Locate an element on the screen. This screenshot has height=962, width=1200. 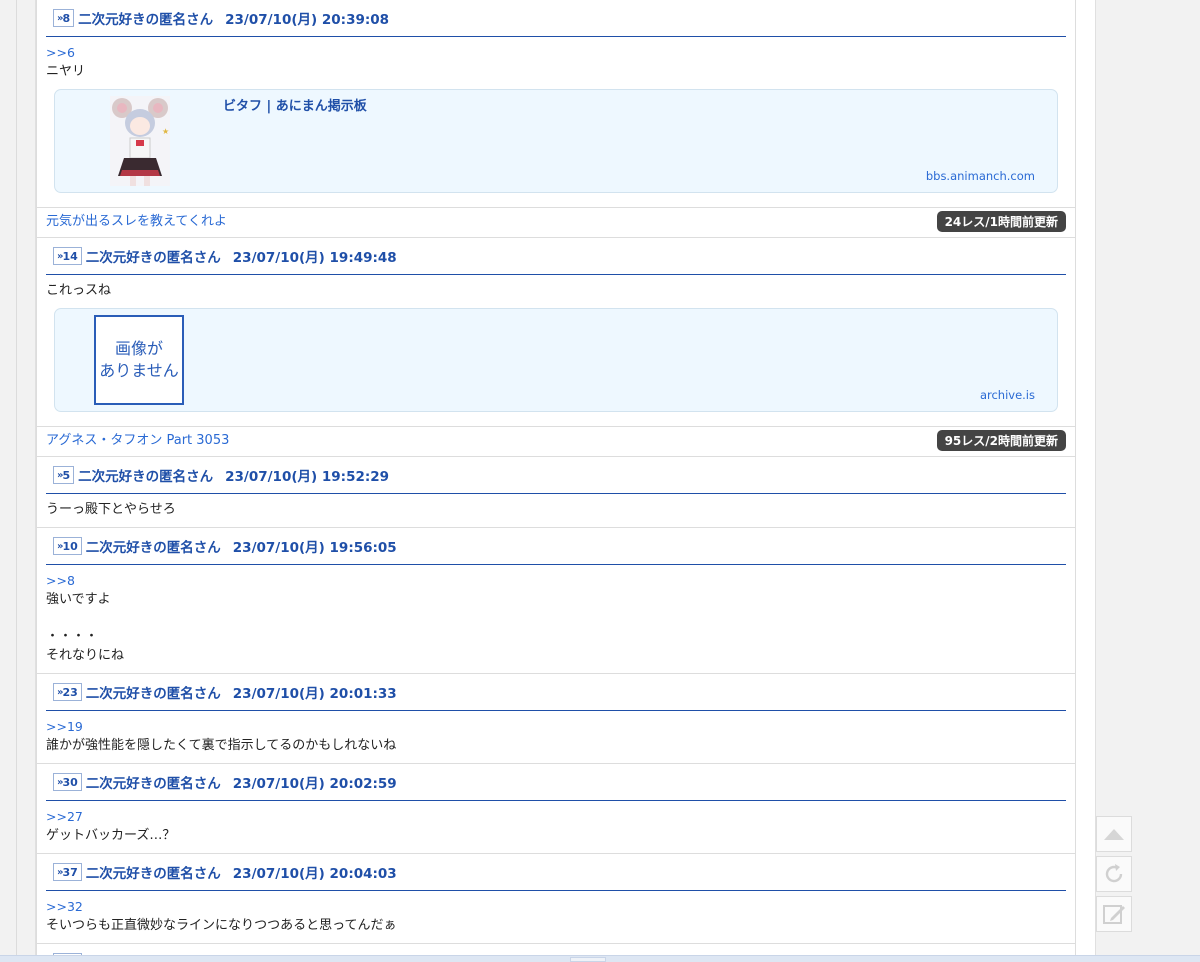
thumbnail-image: ★ is located at coordinates (140, 141).